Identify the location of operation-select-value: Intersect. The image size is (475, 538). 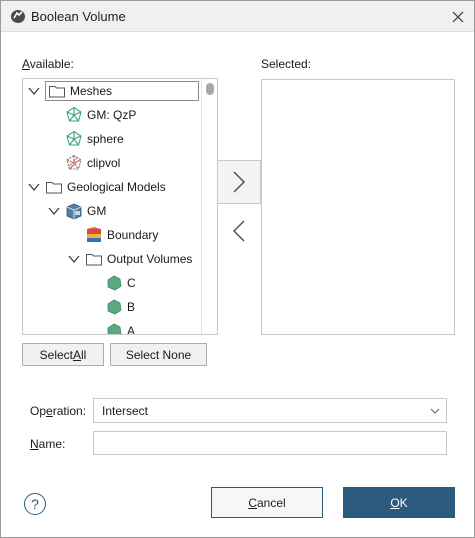
(125, 411).